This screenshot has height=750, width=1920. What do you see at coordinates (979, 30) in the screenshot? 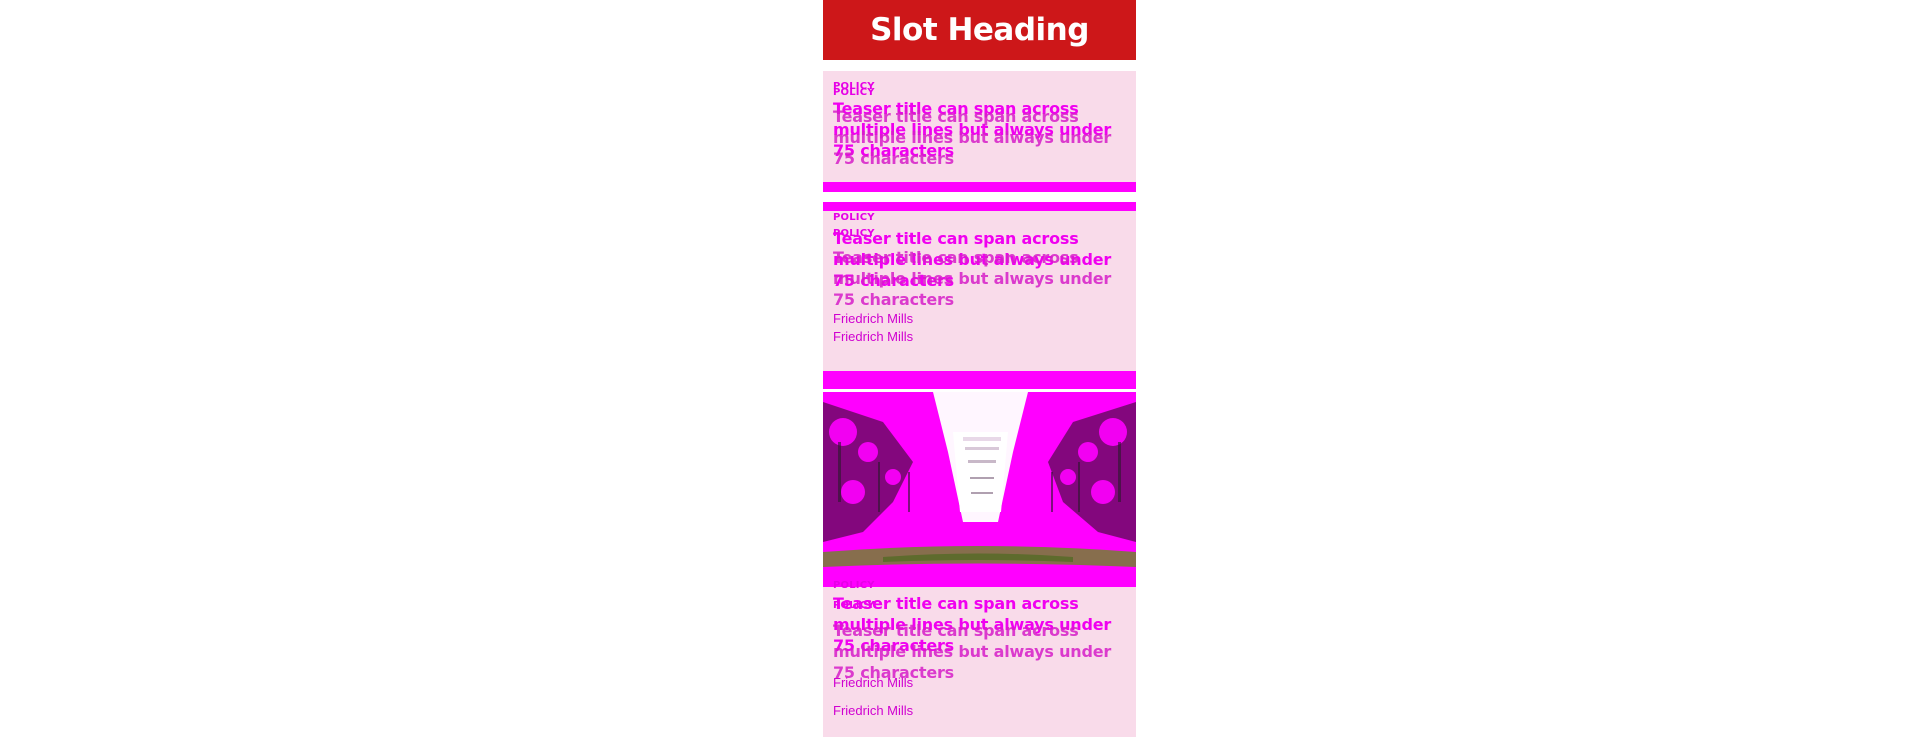
I see `slot-heading: Slot Heading` at bounding box center [979, 30].